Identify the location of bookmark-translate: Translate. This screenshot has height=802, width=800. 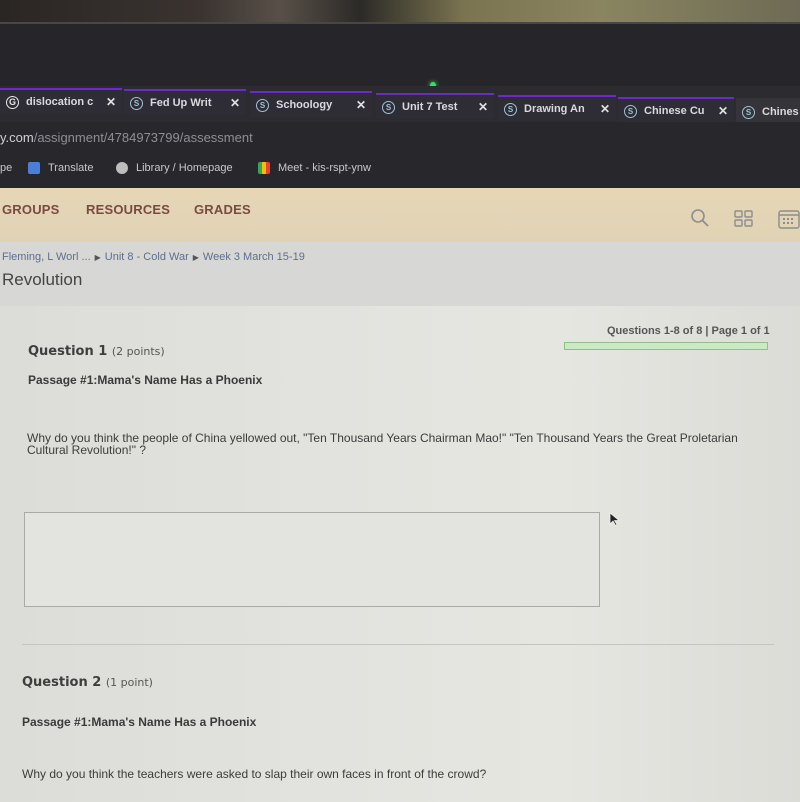
(60, 168).